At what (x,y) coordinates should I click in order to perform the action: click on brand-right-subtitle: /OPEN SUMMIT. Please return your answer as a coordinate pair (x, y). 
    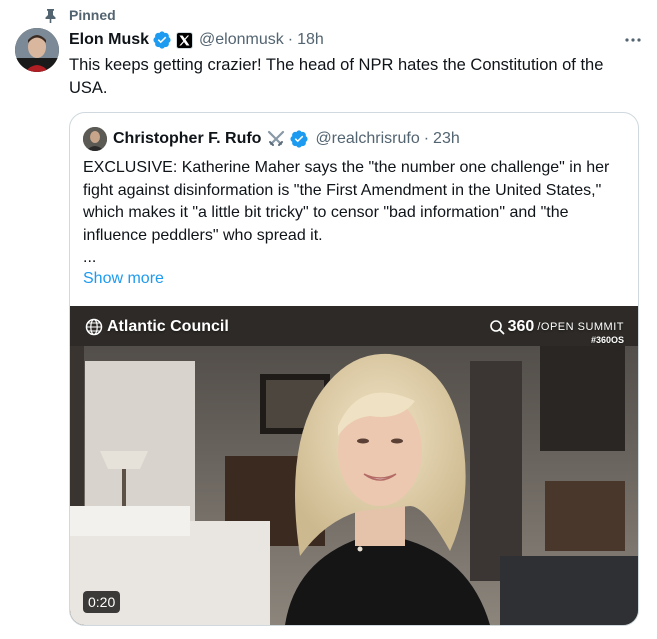
    Looking at the image, I should click on (580, 327).